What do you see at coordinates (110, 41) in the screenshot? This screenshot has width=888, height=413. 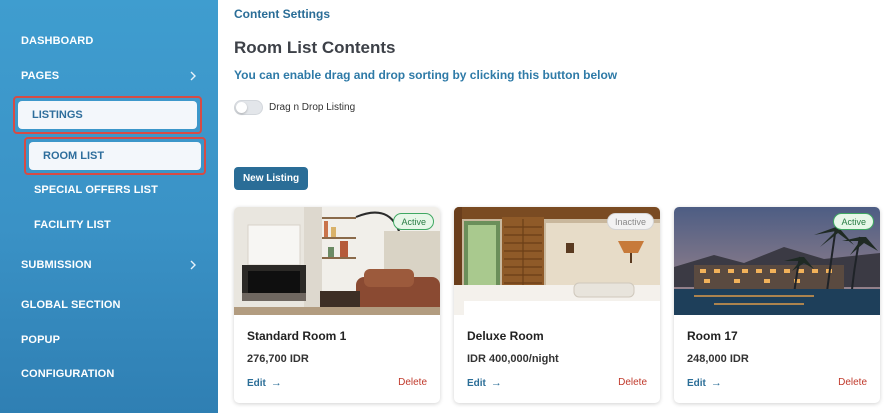 I see `sidebar-item-dashboard: DASHBOARD` at bounding box center [110, 41].